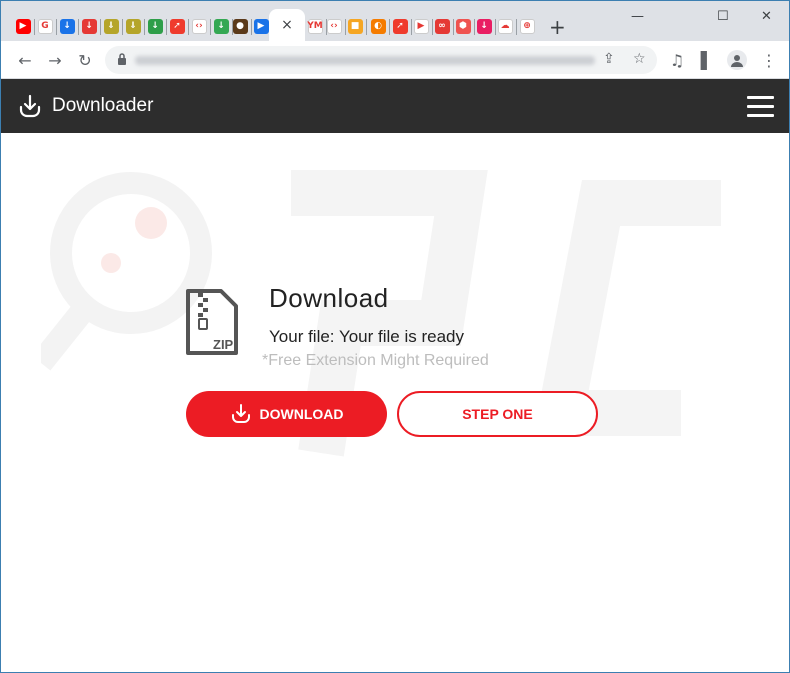 Image resolution: width=790 pixels, height=673 pixels. I want to click on google-icon: G, so click(45, 26).